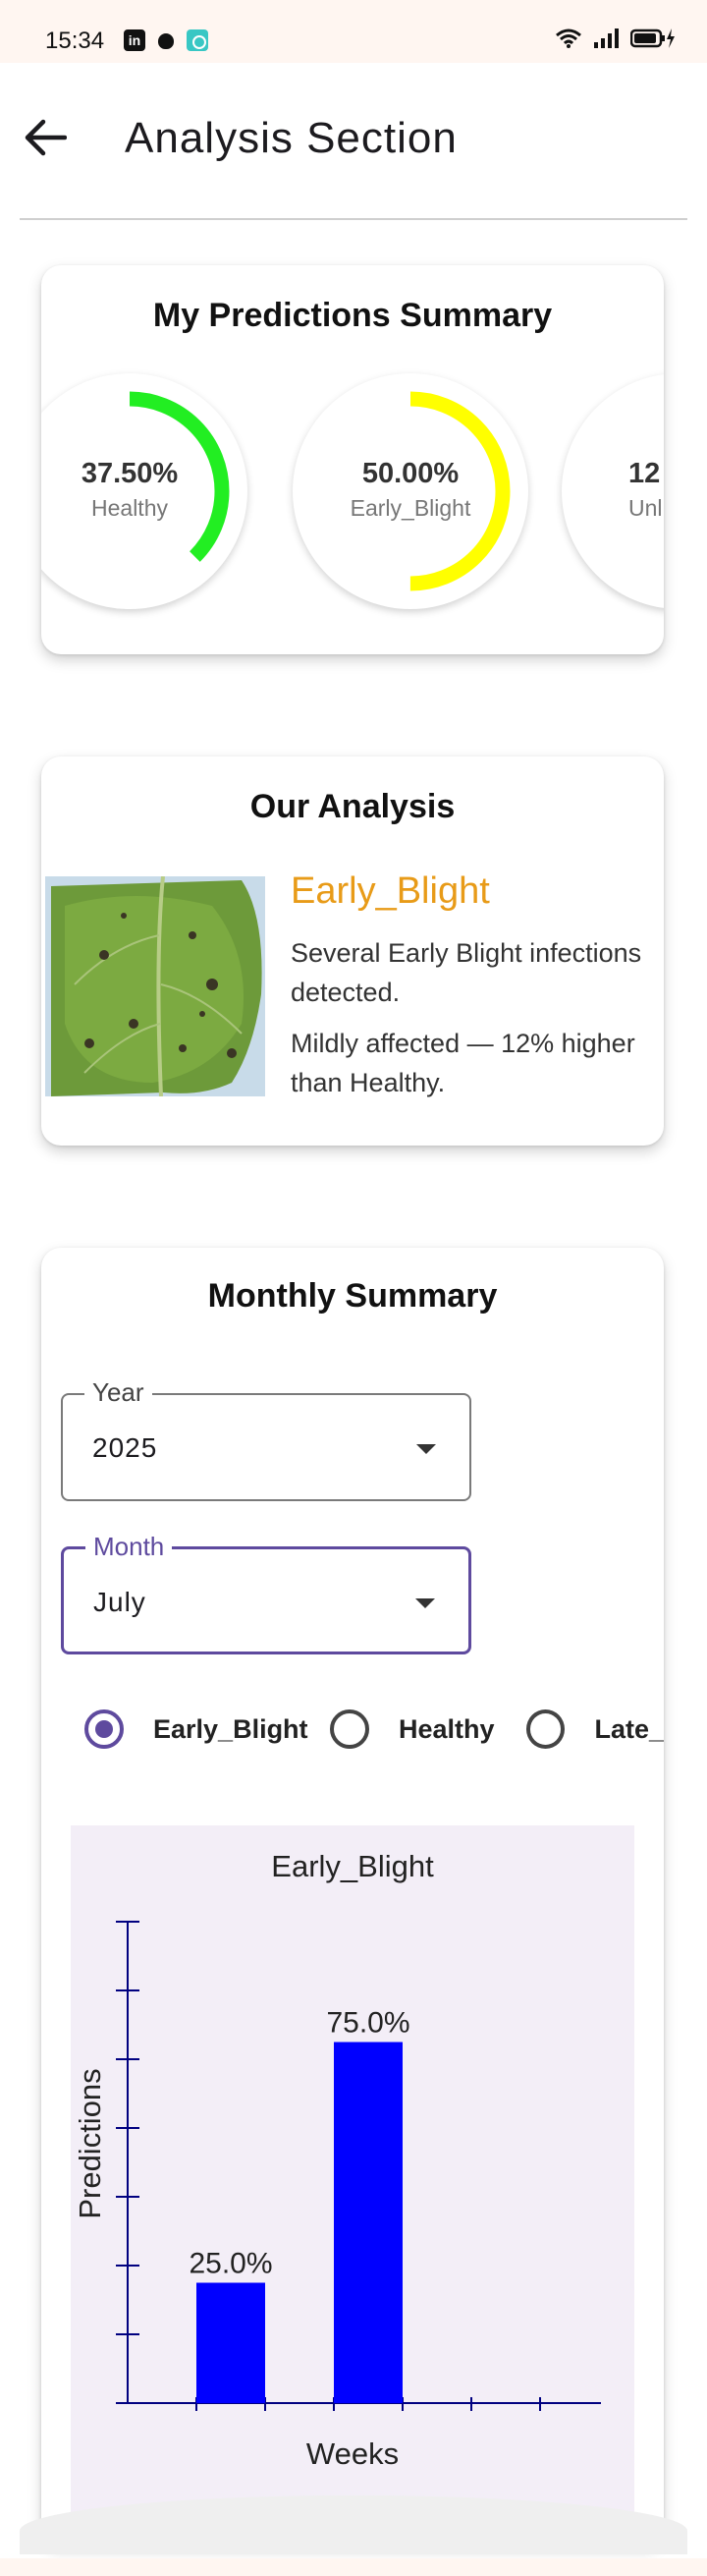 The width and height of the screenshot is (707, 2576). I want to click on month-dropdown-label: Month, so click(129, 1547).